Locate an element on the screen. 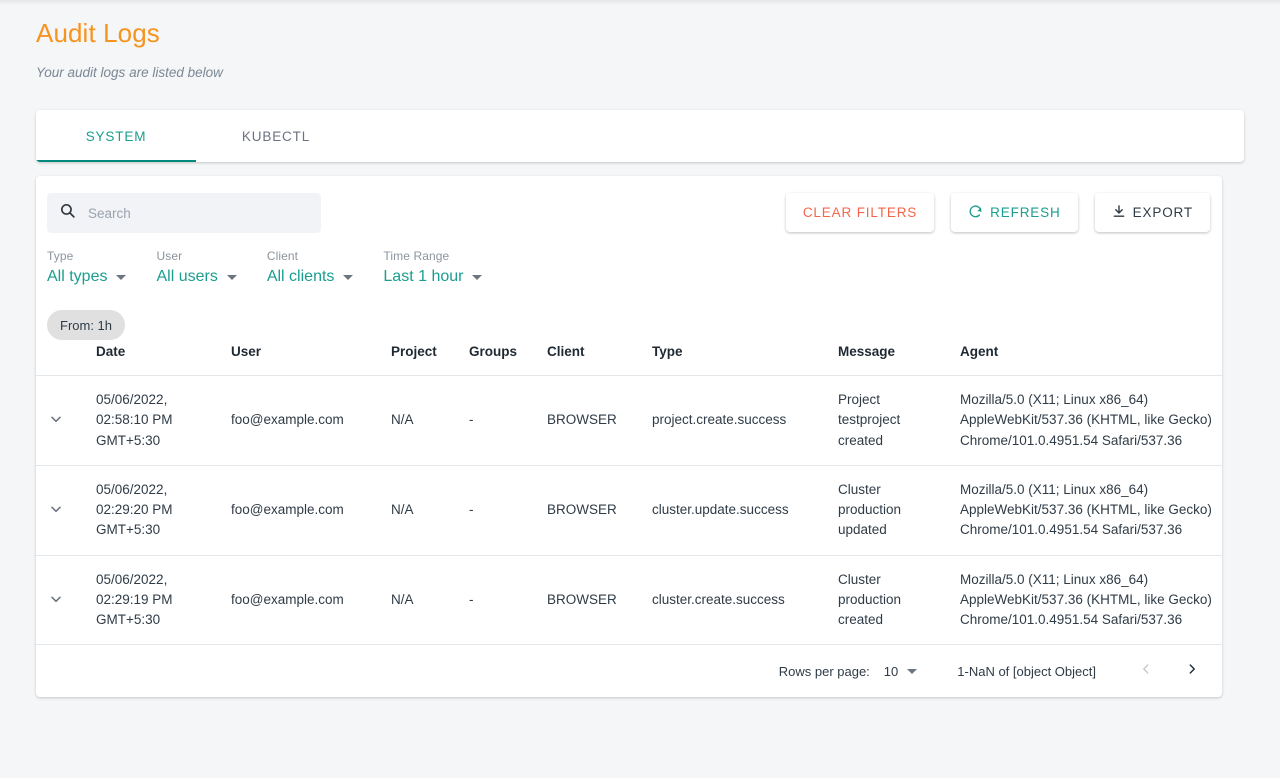 This screenshot has width=1280, height=778. page-title: Audit Logs is located at coordinates (98, 33).